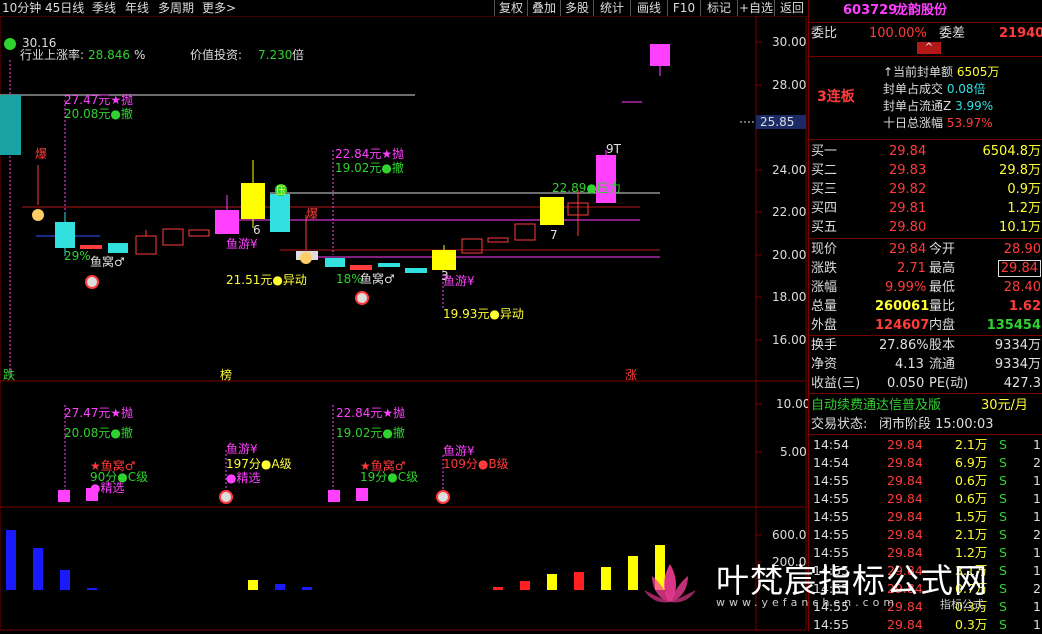  I want to click on stat-value: 28.90, so click(1022, 249).